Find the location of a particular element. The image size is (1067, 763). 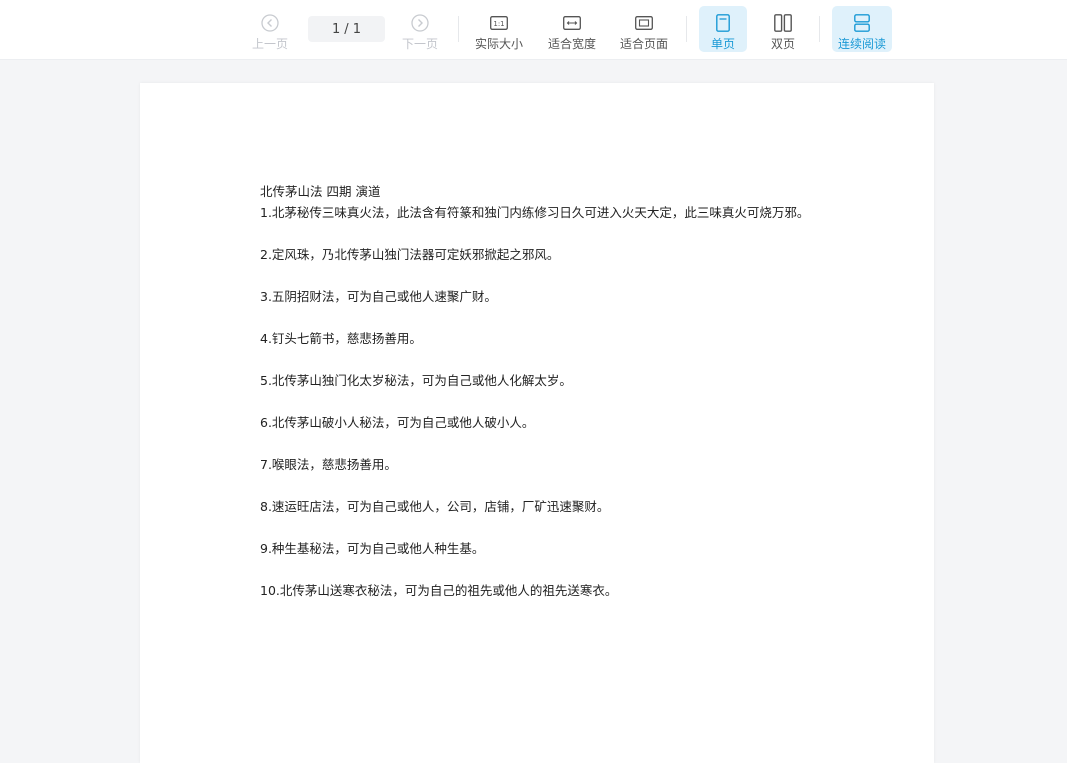

single-page-label: 单页 is located at coordinates (722, 44).